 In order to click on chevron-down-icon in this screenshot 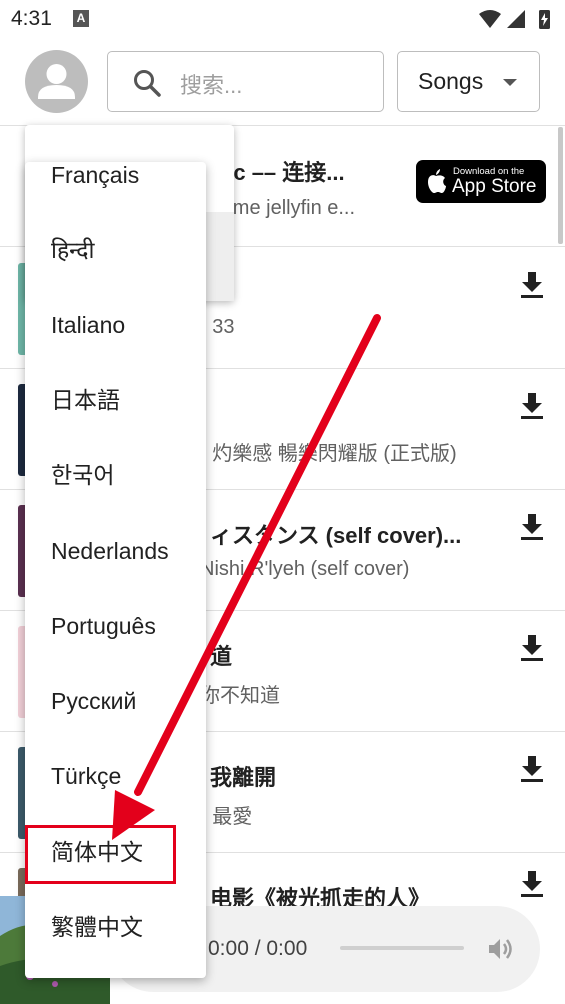, I will do `click(510, 82)`.